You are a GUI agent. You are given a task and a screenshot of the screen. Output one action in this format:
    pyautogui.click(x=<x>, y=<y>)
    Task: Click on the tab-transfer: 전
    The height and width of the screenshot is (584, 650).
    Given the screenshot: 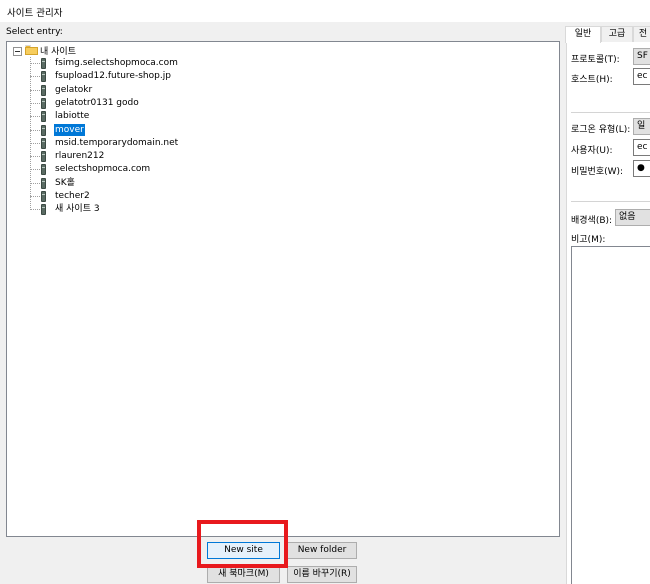 What is the action you would take?
    pyautogui.click(x=641, y=34)
    